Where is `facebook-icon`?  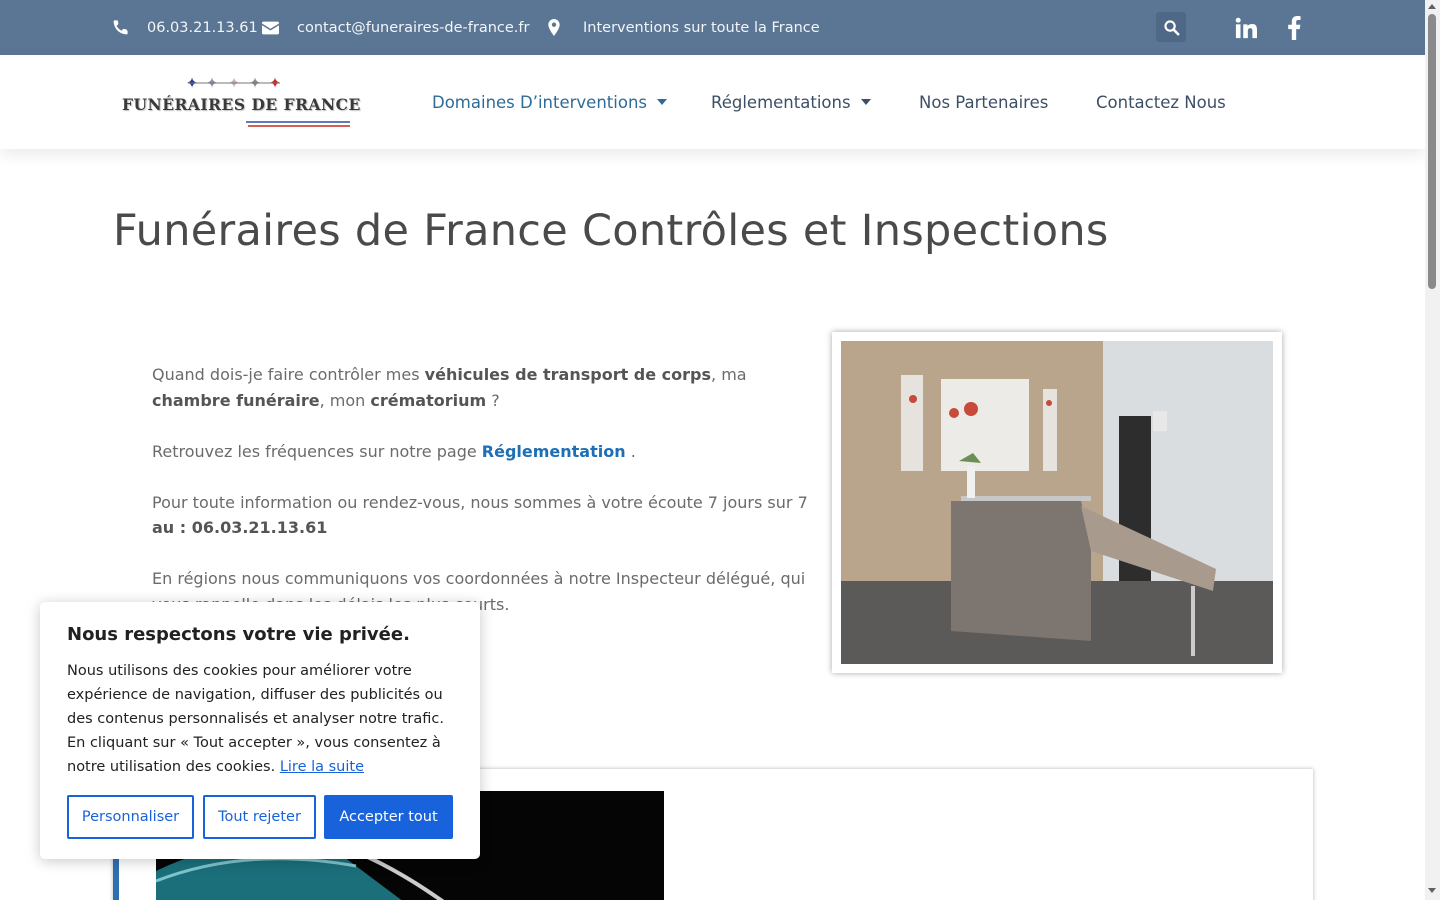 facebook-icon is located at coordinates (1294, 28).